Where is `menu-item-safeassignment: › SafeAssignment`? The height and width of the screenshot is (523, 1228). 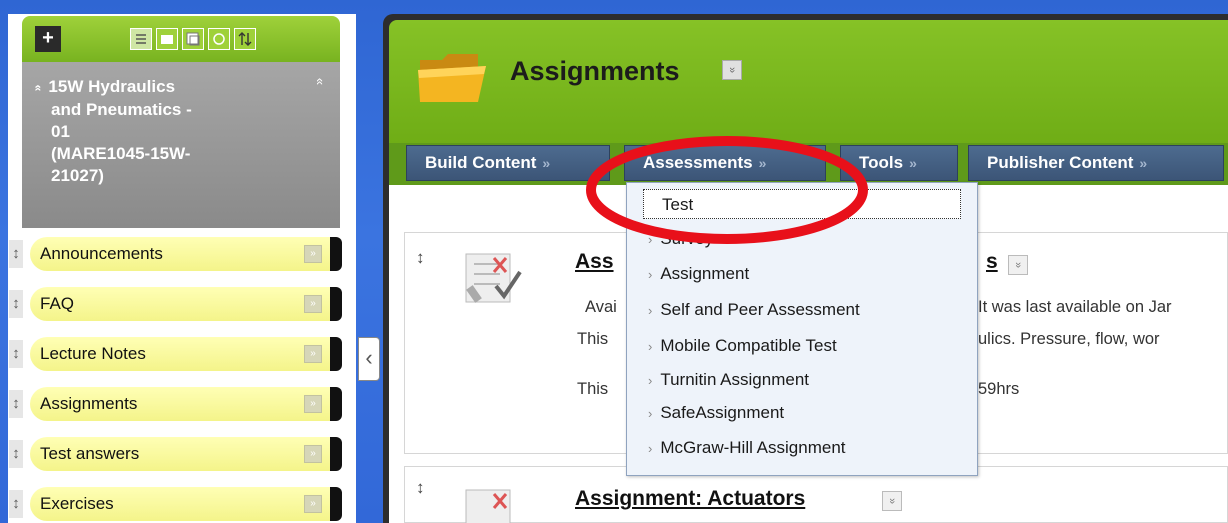 menu-item-safeassignment: › SafeAssignment is located at coordinates (716, 413).